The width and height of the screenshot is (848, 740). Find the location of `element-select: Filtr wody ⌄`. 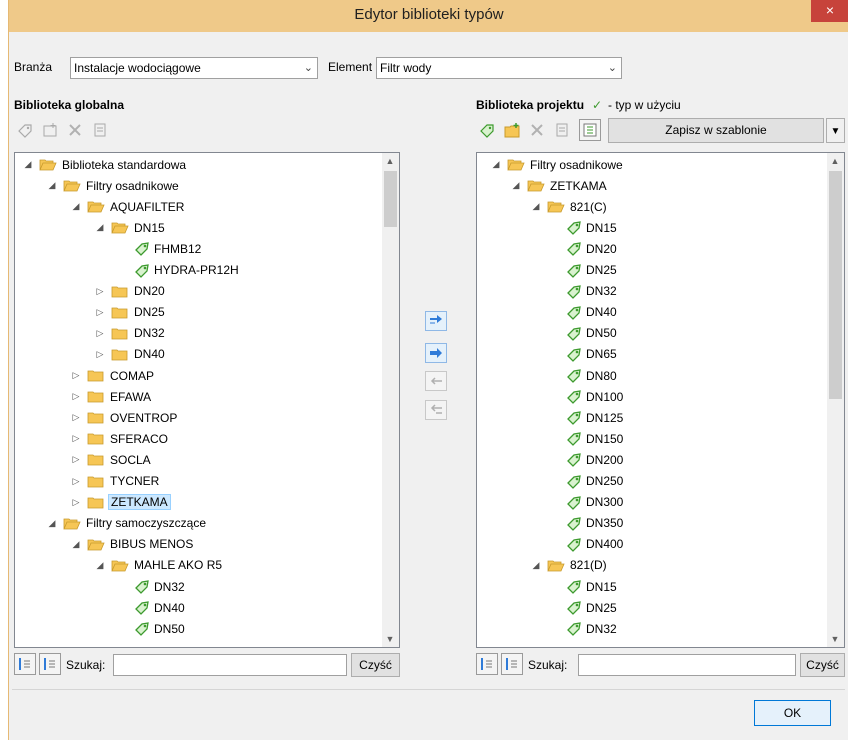

element-select: Filtr wody ⌄ is located at coordinates (499, 68).